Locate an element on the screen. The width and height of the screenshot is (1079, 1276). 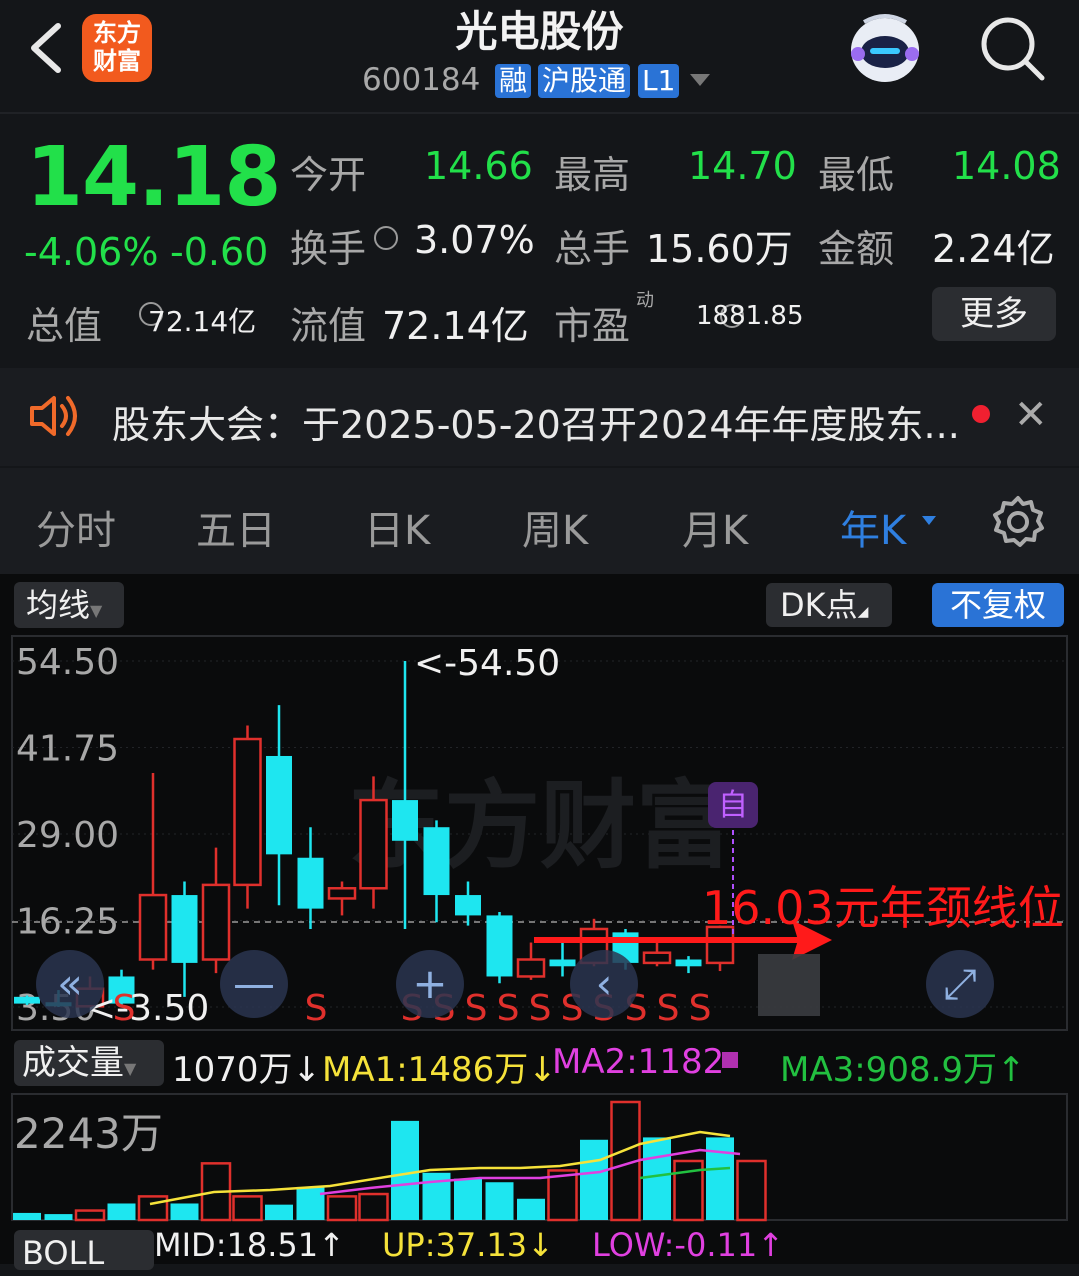
volume-ma3: MA3:908.9万↑ is located at coordinates (903, 1070).